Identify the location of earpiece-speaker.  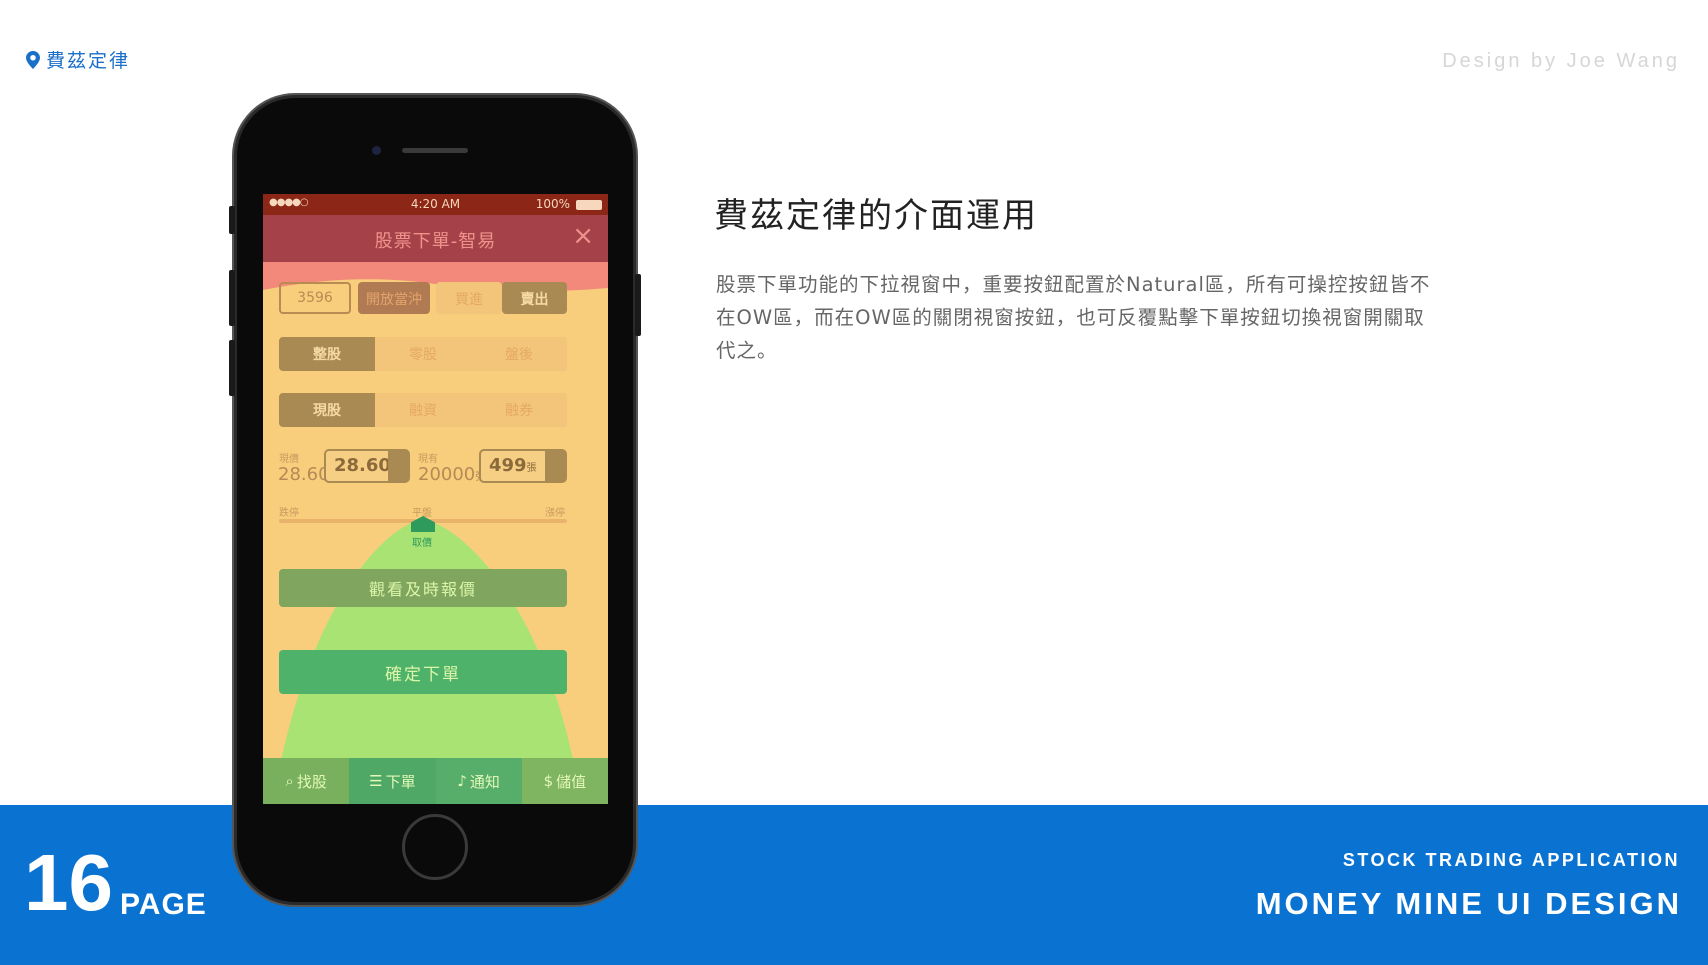
(435, 150).